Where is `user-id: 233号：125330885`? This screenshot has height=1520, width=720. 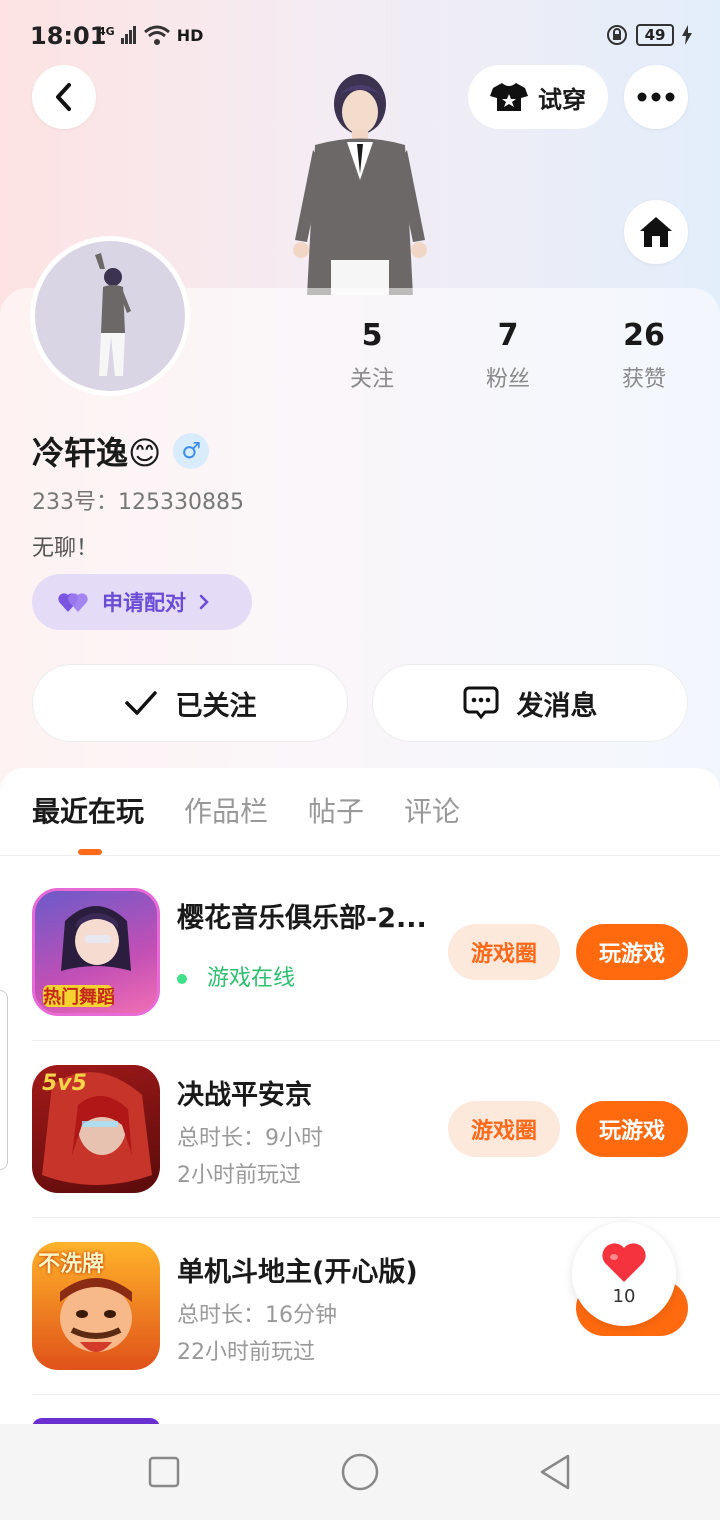 user-id: 233号：125330885 is located at coordinates (138, 502).